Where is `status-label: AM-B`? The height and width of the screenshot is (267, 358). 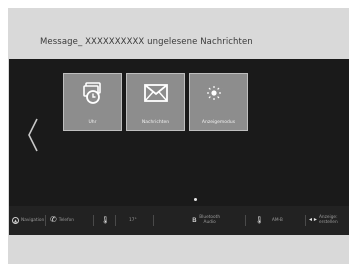
status-label: AM-B is located at coordinates (277, 220).